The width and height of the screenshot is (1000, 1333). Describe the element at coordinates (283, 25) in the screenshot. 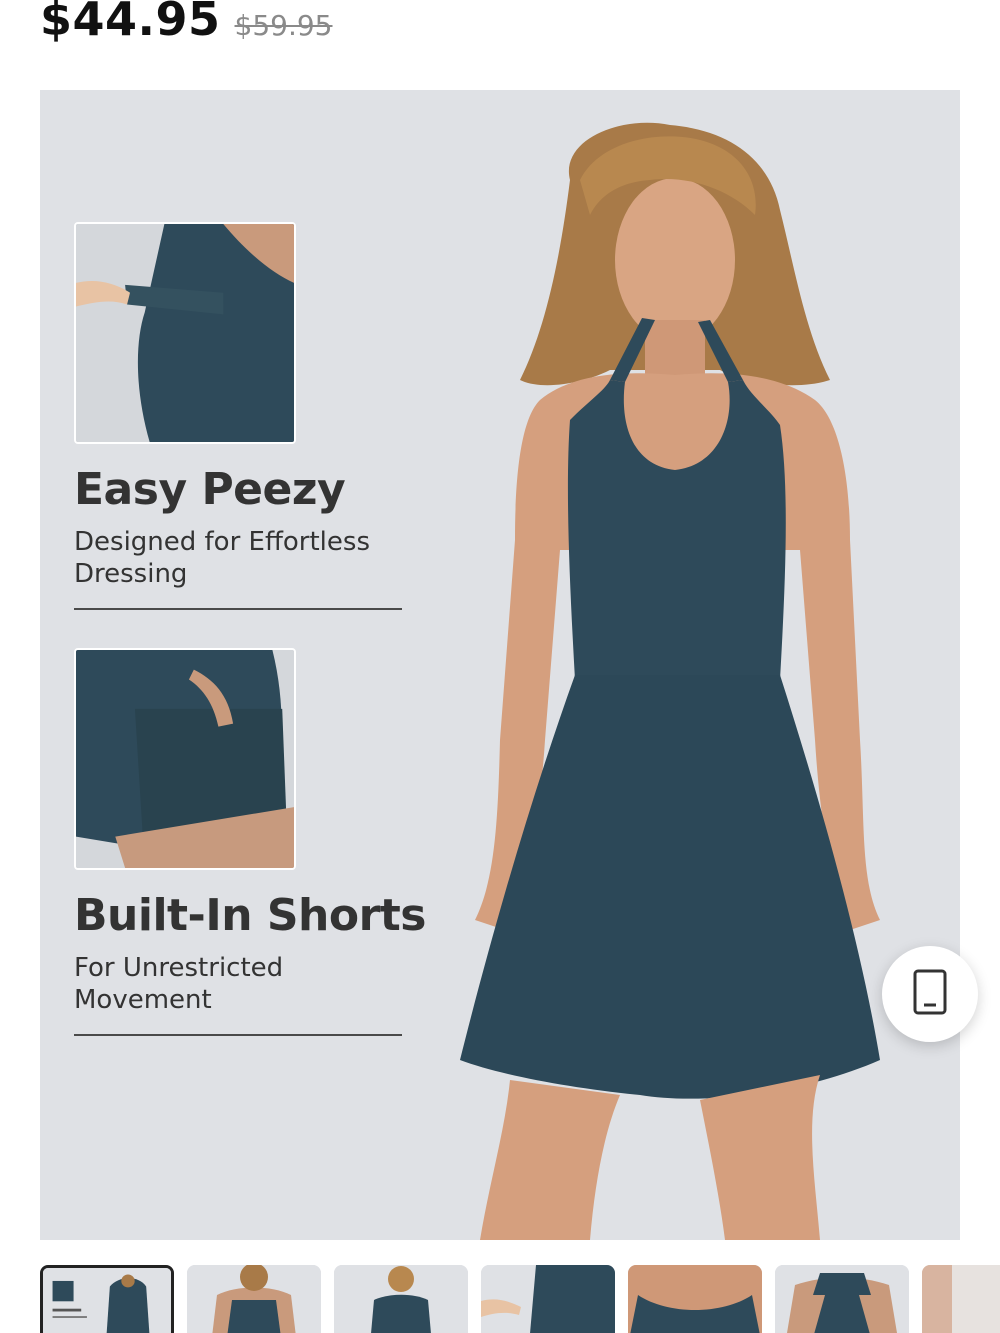

I see `original-price: $59.95` at that location.